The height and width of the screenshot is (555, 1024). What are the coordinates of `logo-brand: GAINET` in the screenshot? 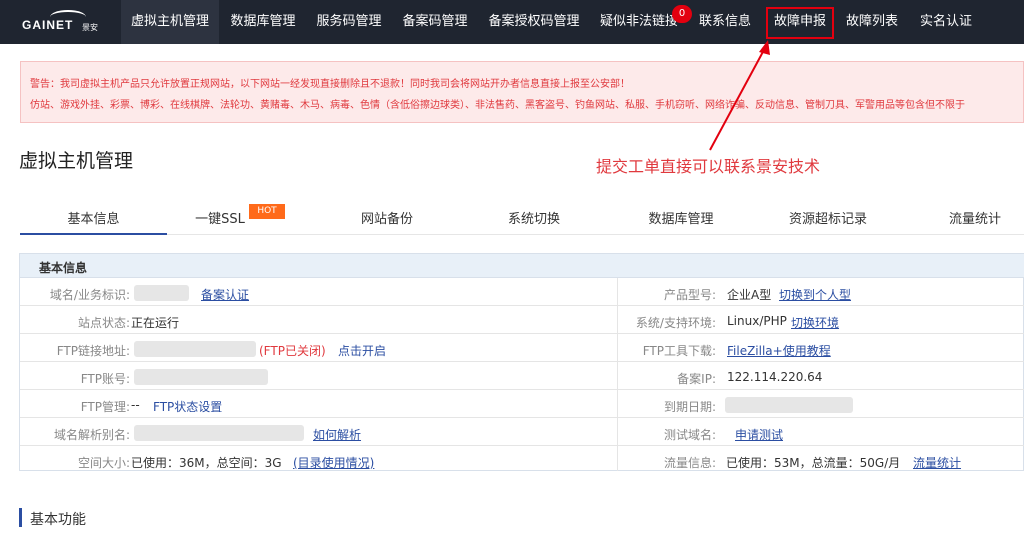 It's located at (48, 25).